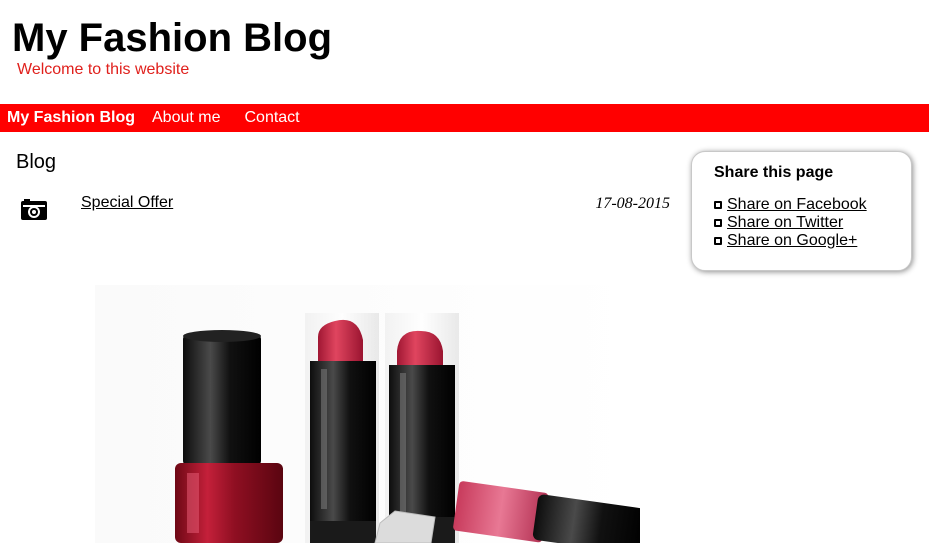 This screenshot has width=929, height=548. Describe the element at coordinates (718, 241) in the screenshot. I see `google-plus-icon` at that location.